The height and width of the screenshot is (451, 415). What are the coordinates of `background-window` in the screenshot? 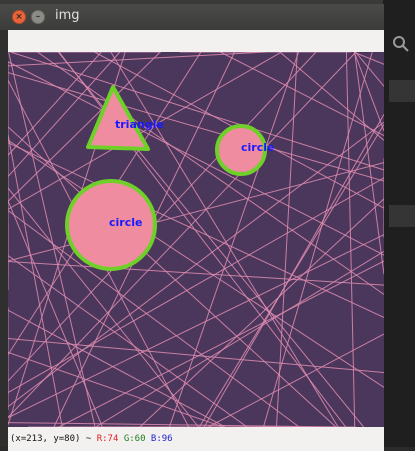 It's located at (399, 223).